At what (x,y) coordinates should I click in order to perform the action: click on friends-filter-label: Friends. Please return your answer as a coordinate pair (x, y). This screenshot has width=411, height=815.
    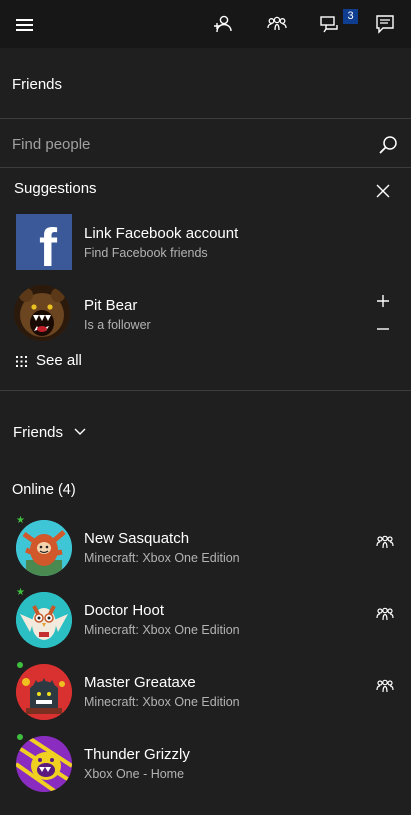
    Looking at the image, I should click on (38, 432).